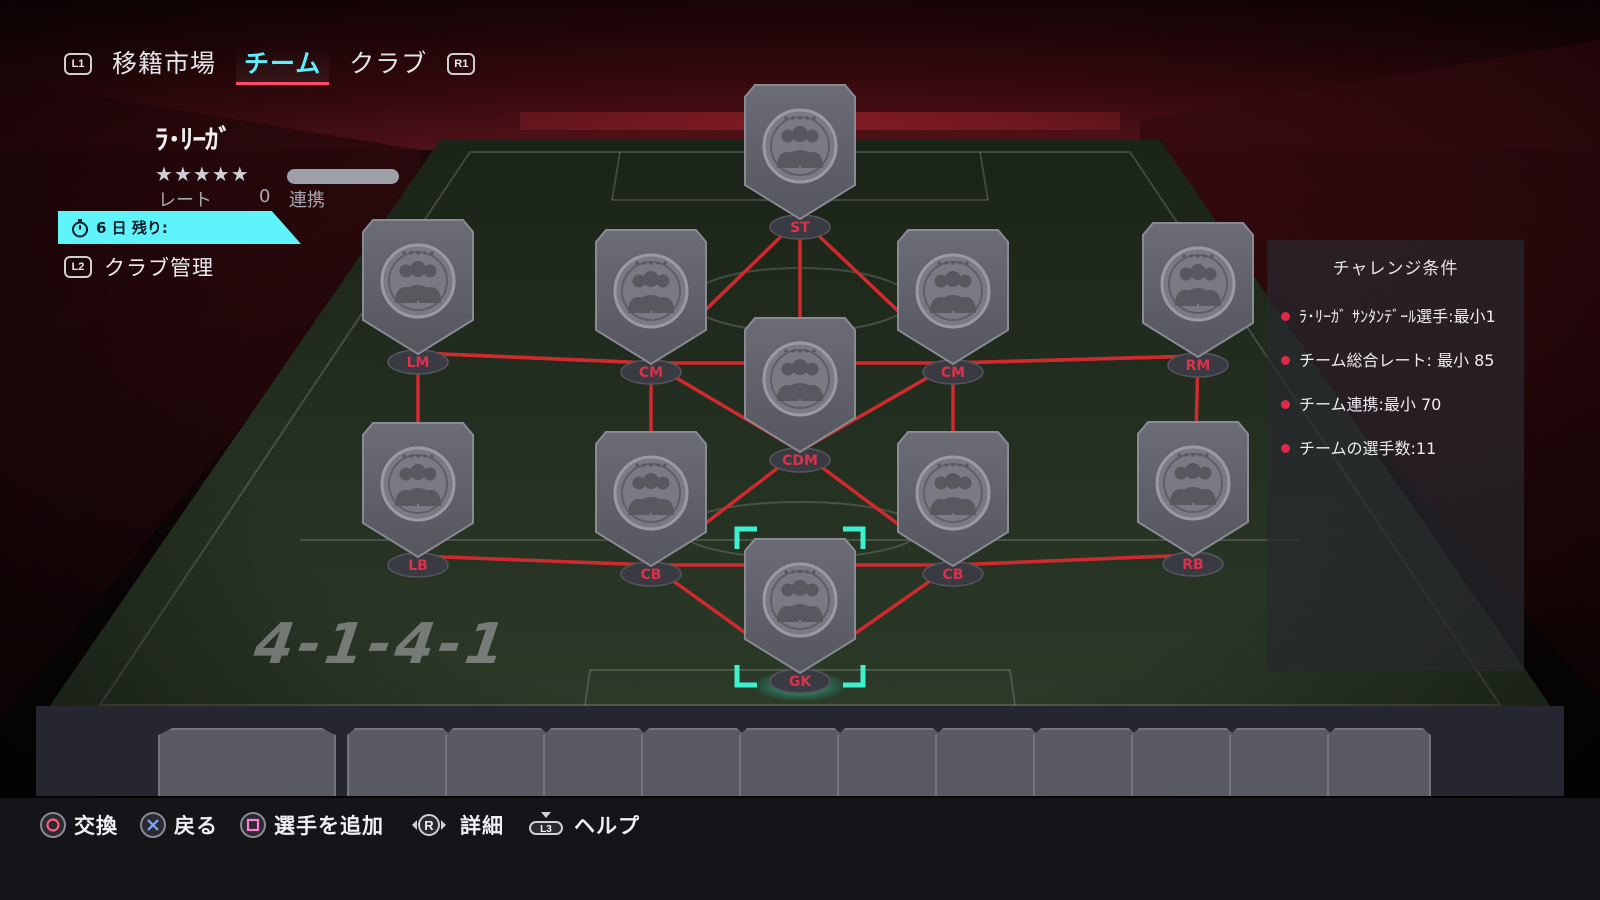  What do you see at coordinates (800, 395) in the screenshot?
I see `player-slot-cdm: CDM` at bounding box center [800, 395].